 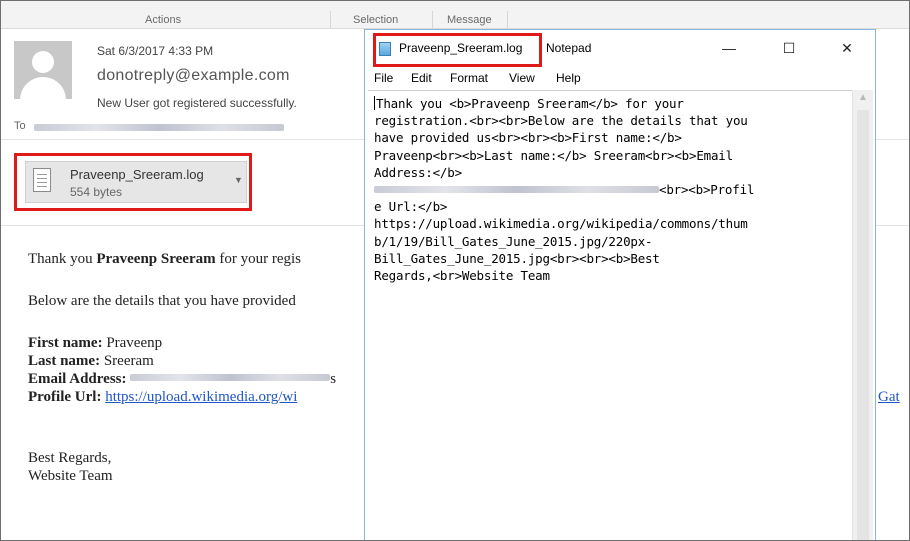 I want to click on scroll-up-icon: ▲, so click(x=863, y=97).